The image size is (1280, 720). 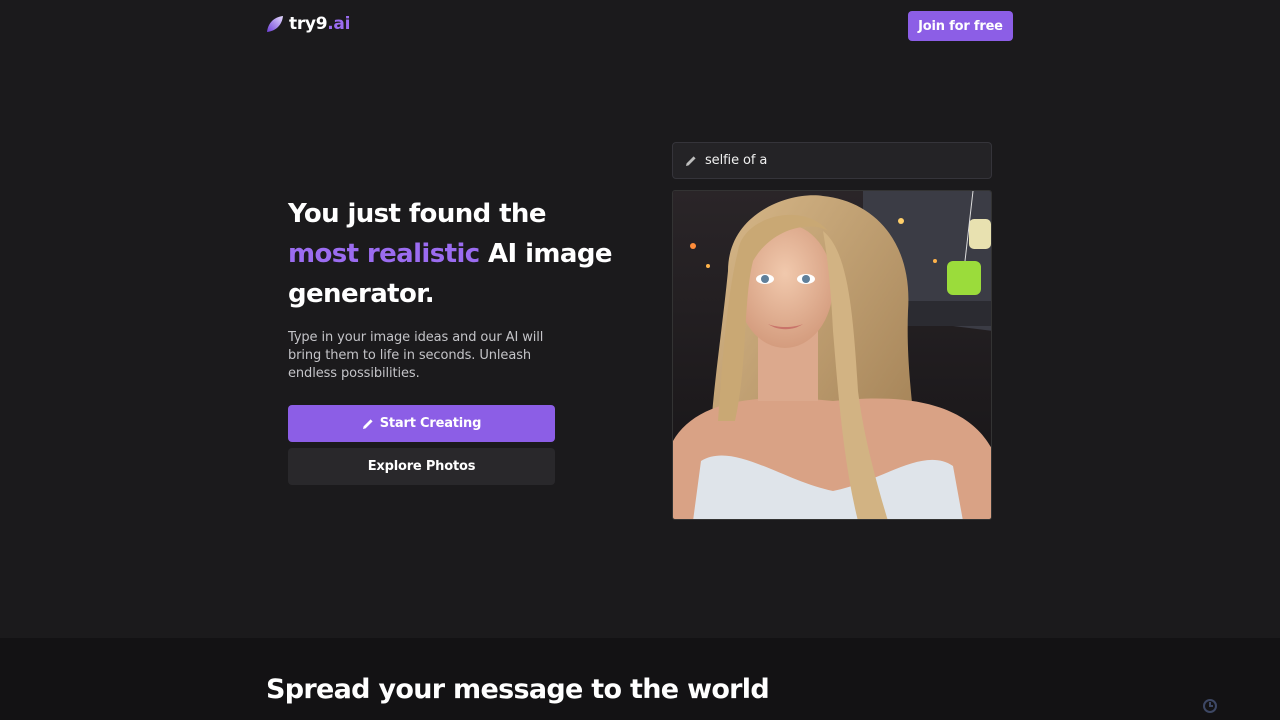 What do you see at coordinates (430, 423) in the screenshot?
I see `start-creating-label: Start Creating` at bounding box center [430, 423].